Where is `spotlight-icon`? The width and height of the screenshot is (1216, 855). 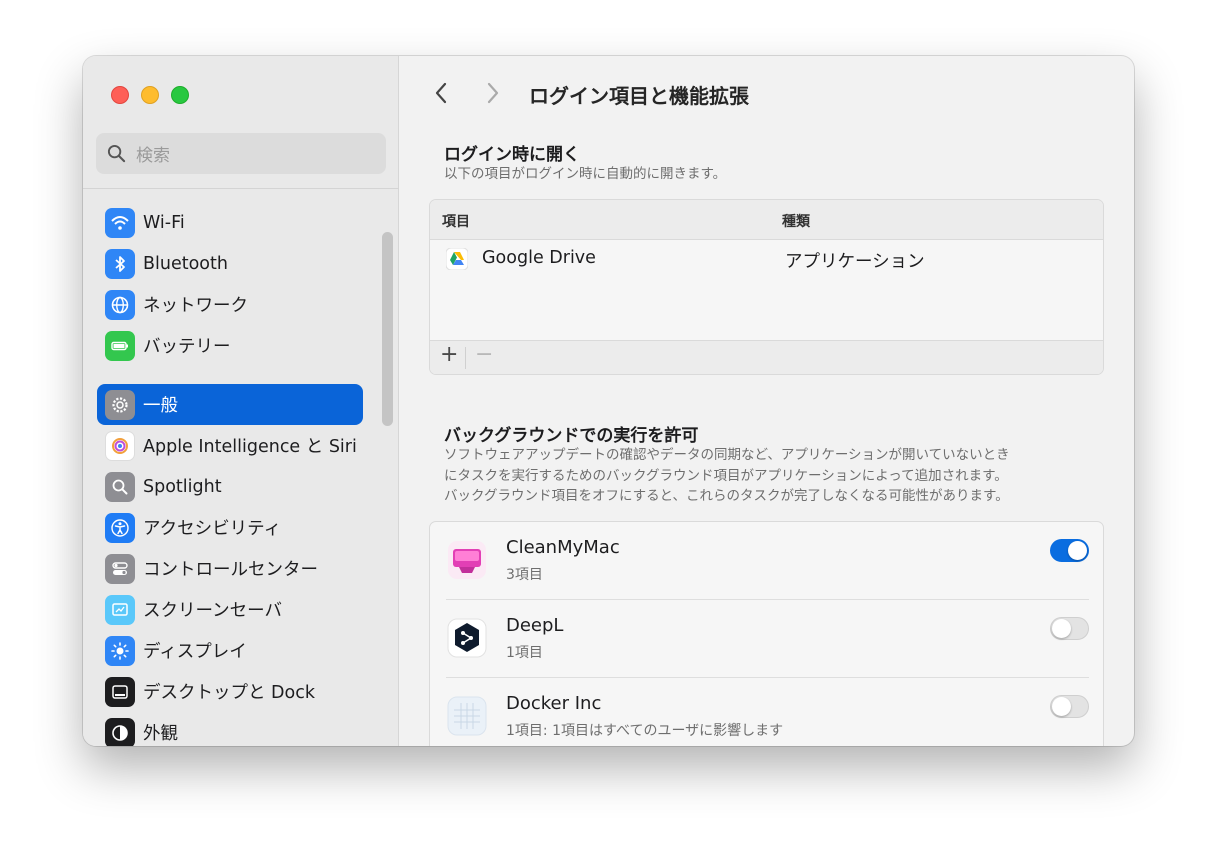 spotlight-icon is located at coordinates (120, 486).